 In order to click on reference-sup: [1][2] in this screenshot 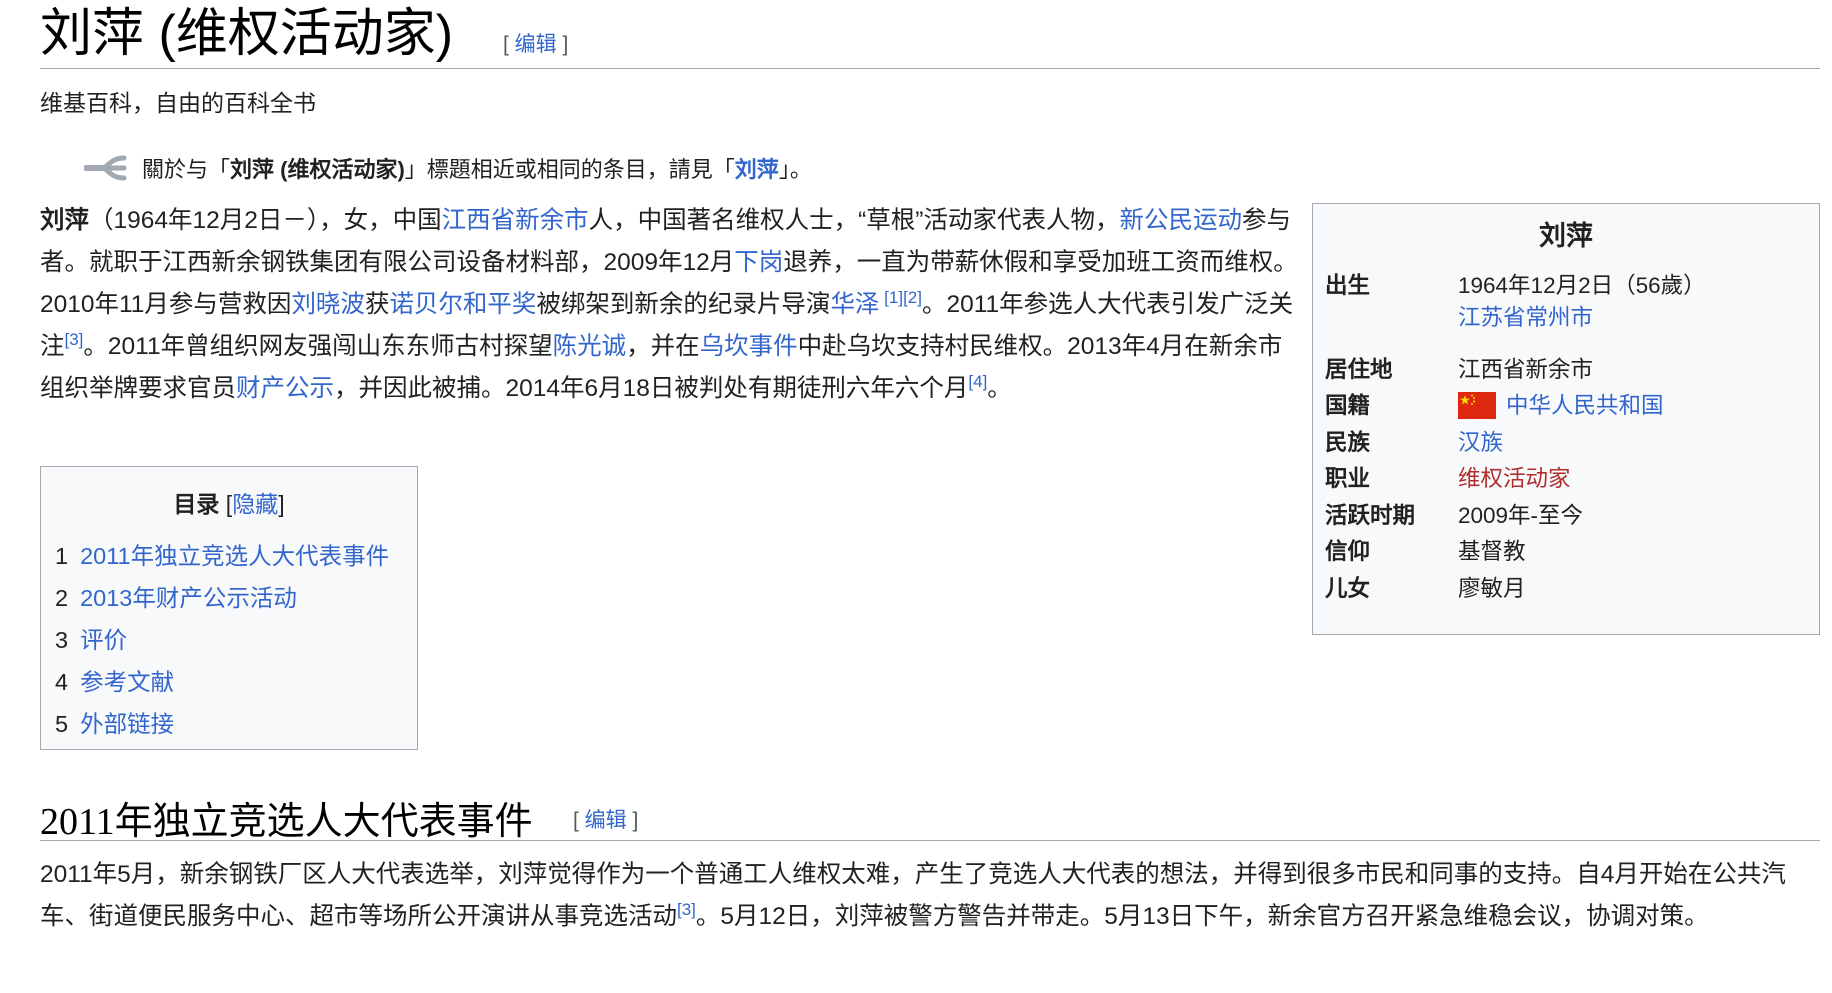, I will do `click(900, 297)`.